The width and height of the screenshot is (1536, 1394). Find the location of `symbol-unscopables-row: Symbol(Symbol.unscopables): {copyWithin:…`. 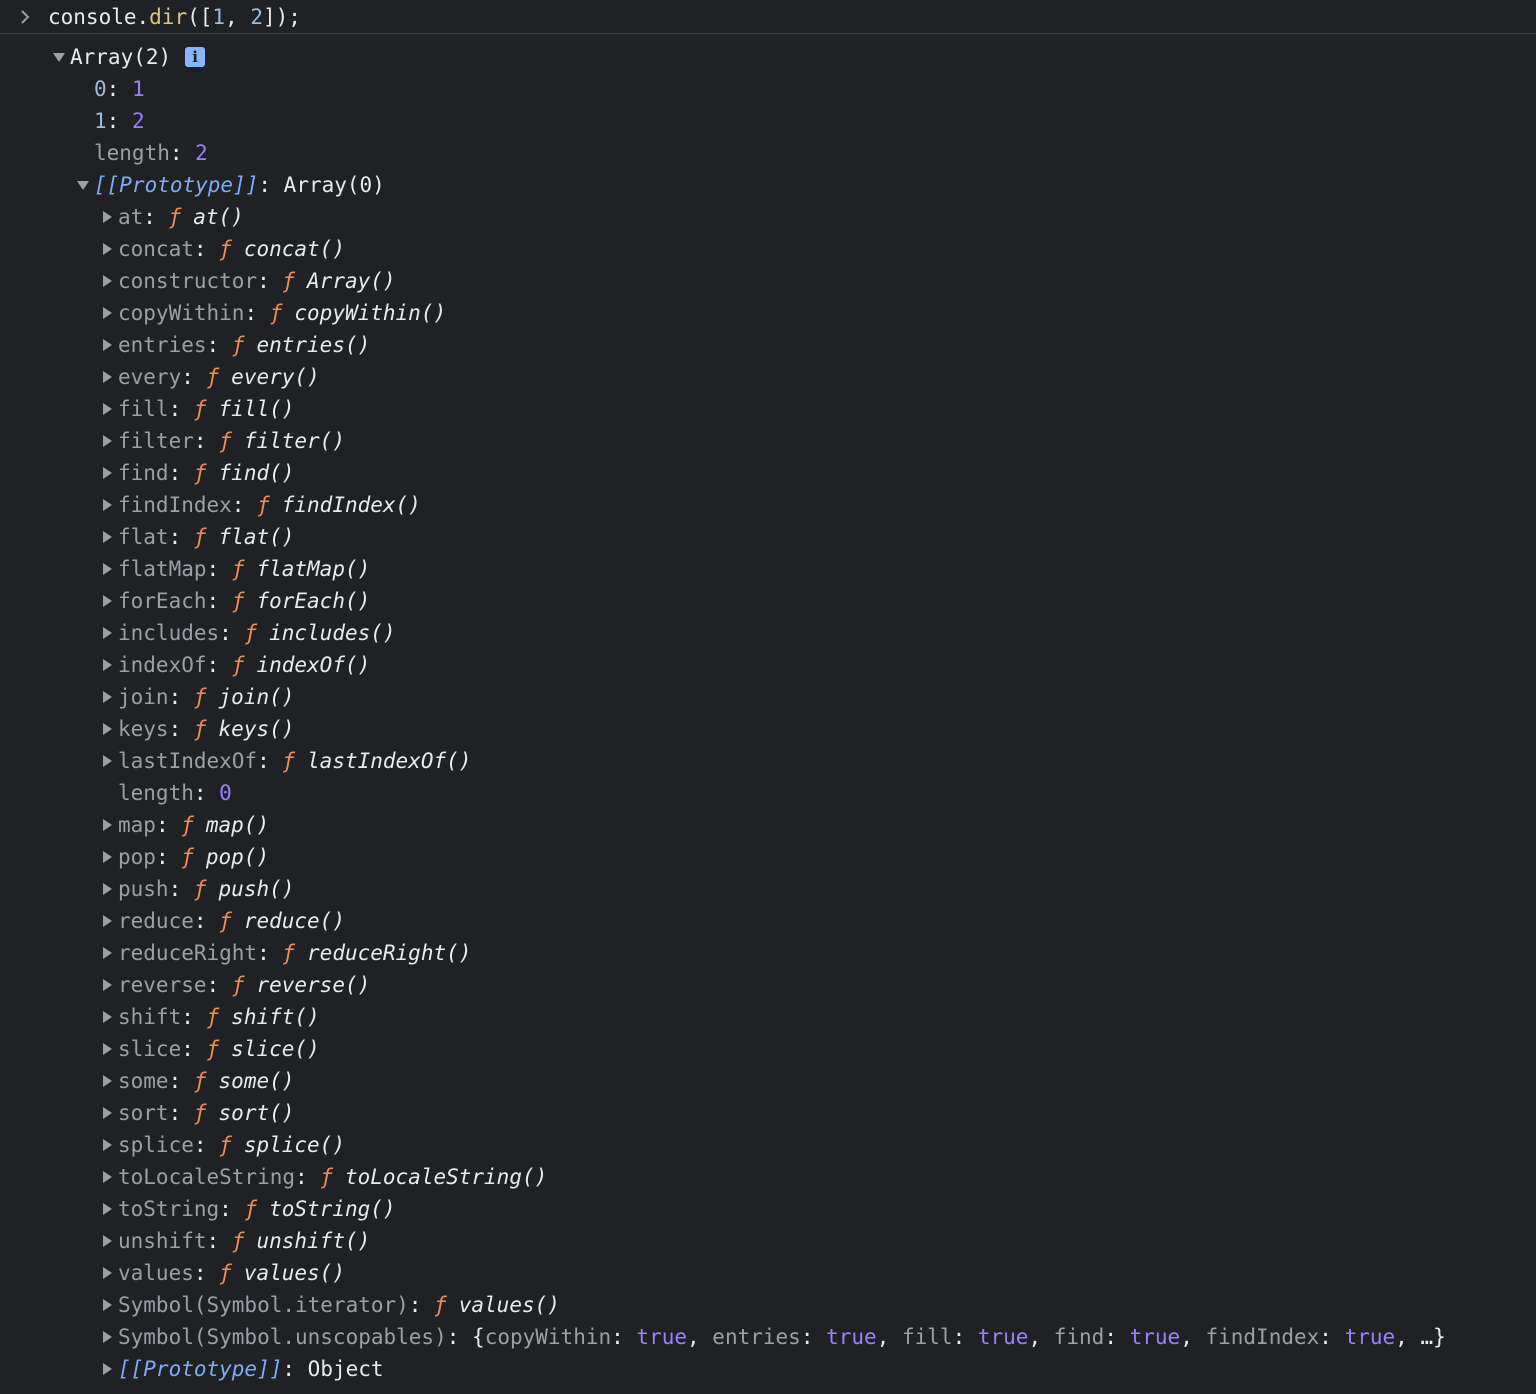

symbol-unscopables-row: Symbol(Symbol.unscopables): {copyWithin:… is located at coordinates (768, 1337).